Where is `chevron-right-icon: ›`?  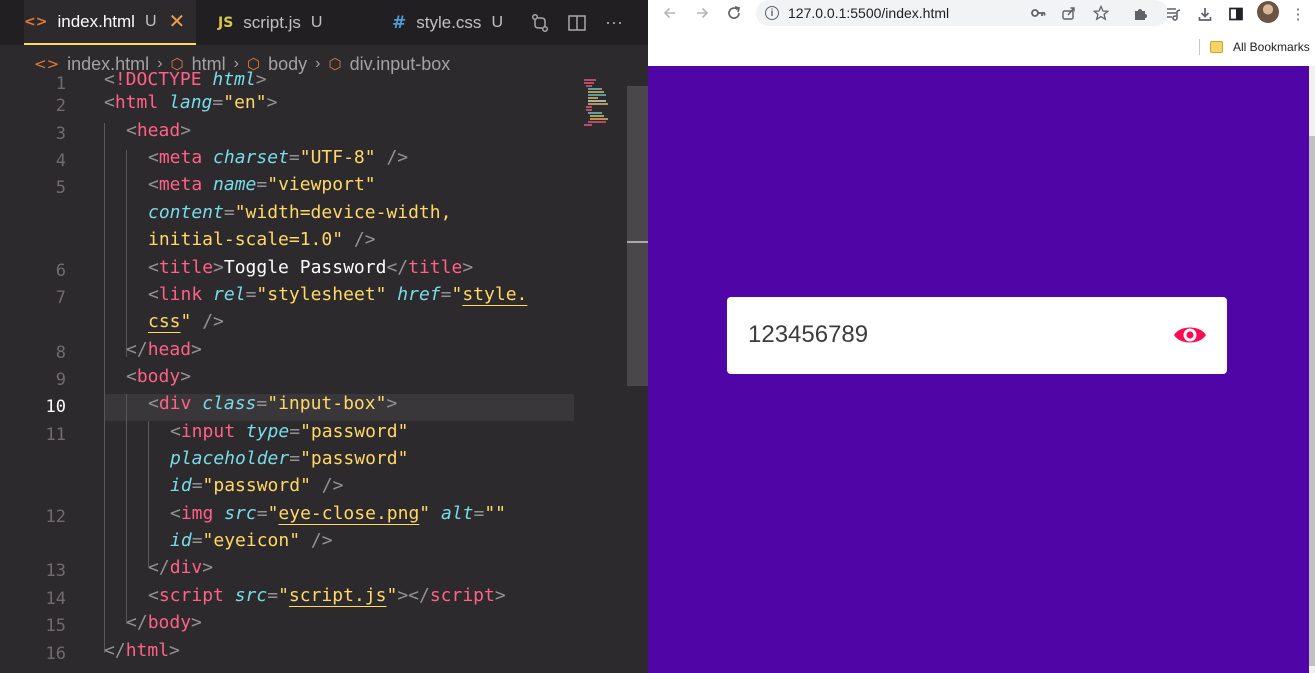
chevron-right-icon: › is located at coordinates (318, 63).